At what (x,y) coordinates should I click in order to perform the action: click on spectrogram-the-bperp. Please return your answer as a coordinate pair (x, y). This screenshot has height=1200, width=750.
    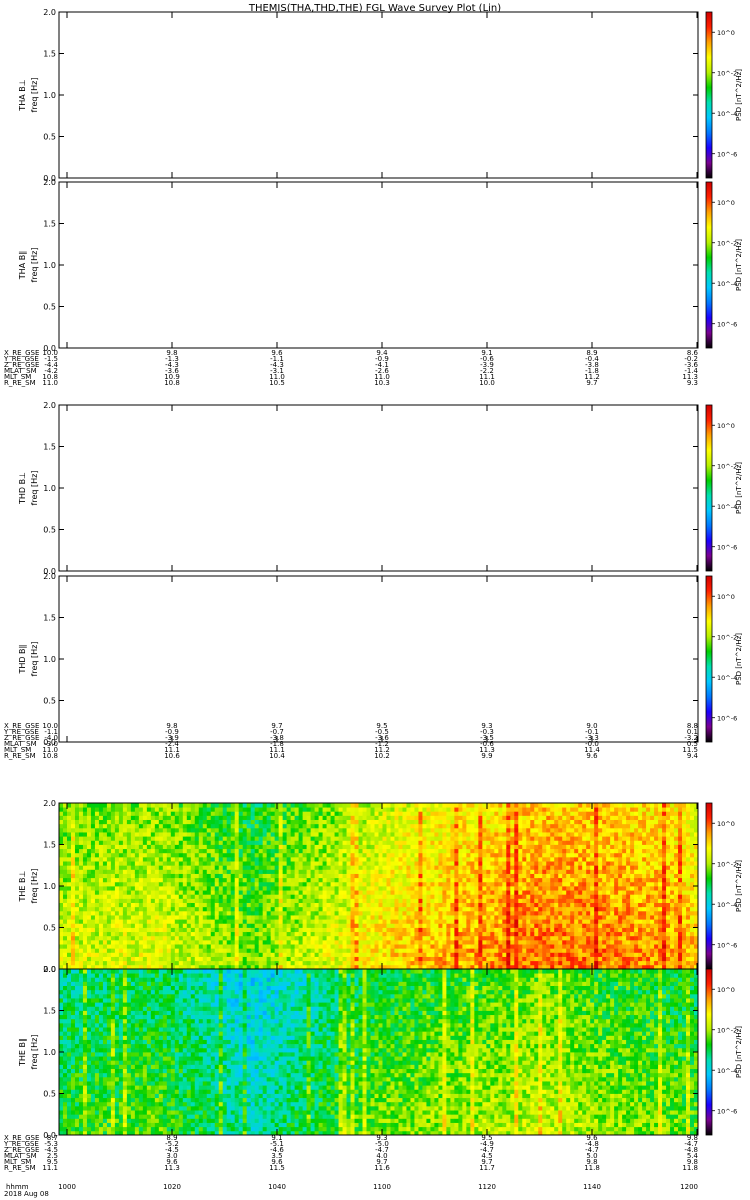
    Looking at the image, I should click on (379, 886).